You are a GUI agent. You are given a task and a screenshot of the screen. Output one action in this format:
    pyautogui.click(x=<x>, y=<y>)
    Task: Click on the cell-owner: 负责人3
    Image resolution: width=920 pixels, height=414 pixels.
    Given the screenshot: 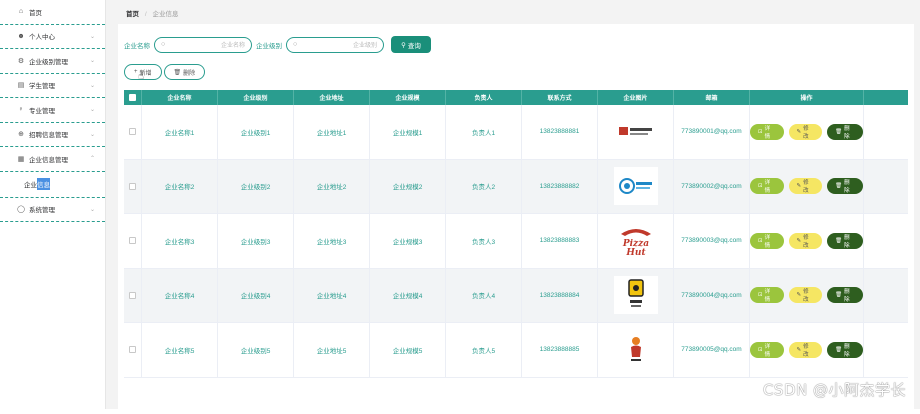 What is the action you would take?
    pyautogui.click(x=484, y=241)
    